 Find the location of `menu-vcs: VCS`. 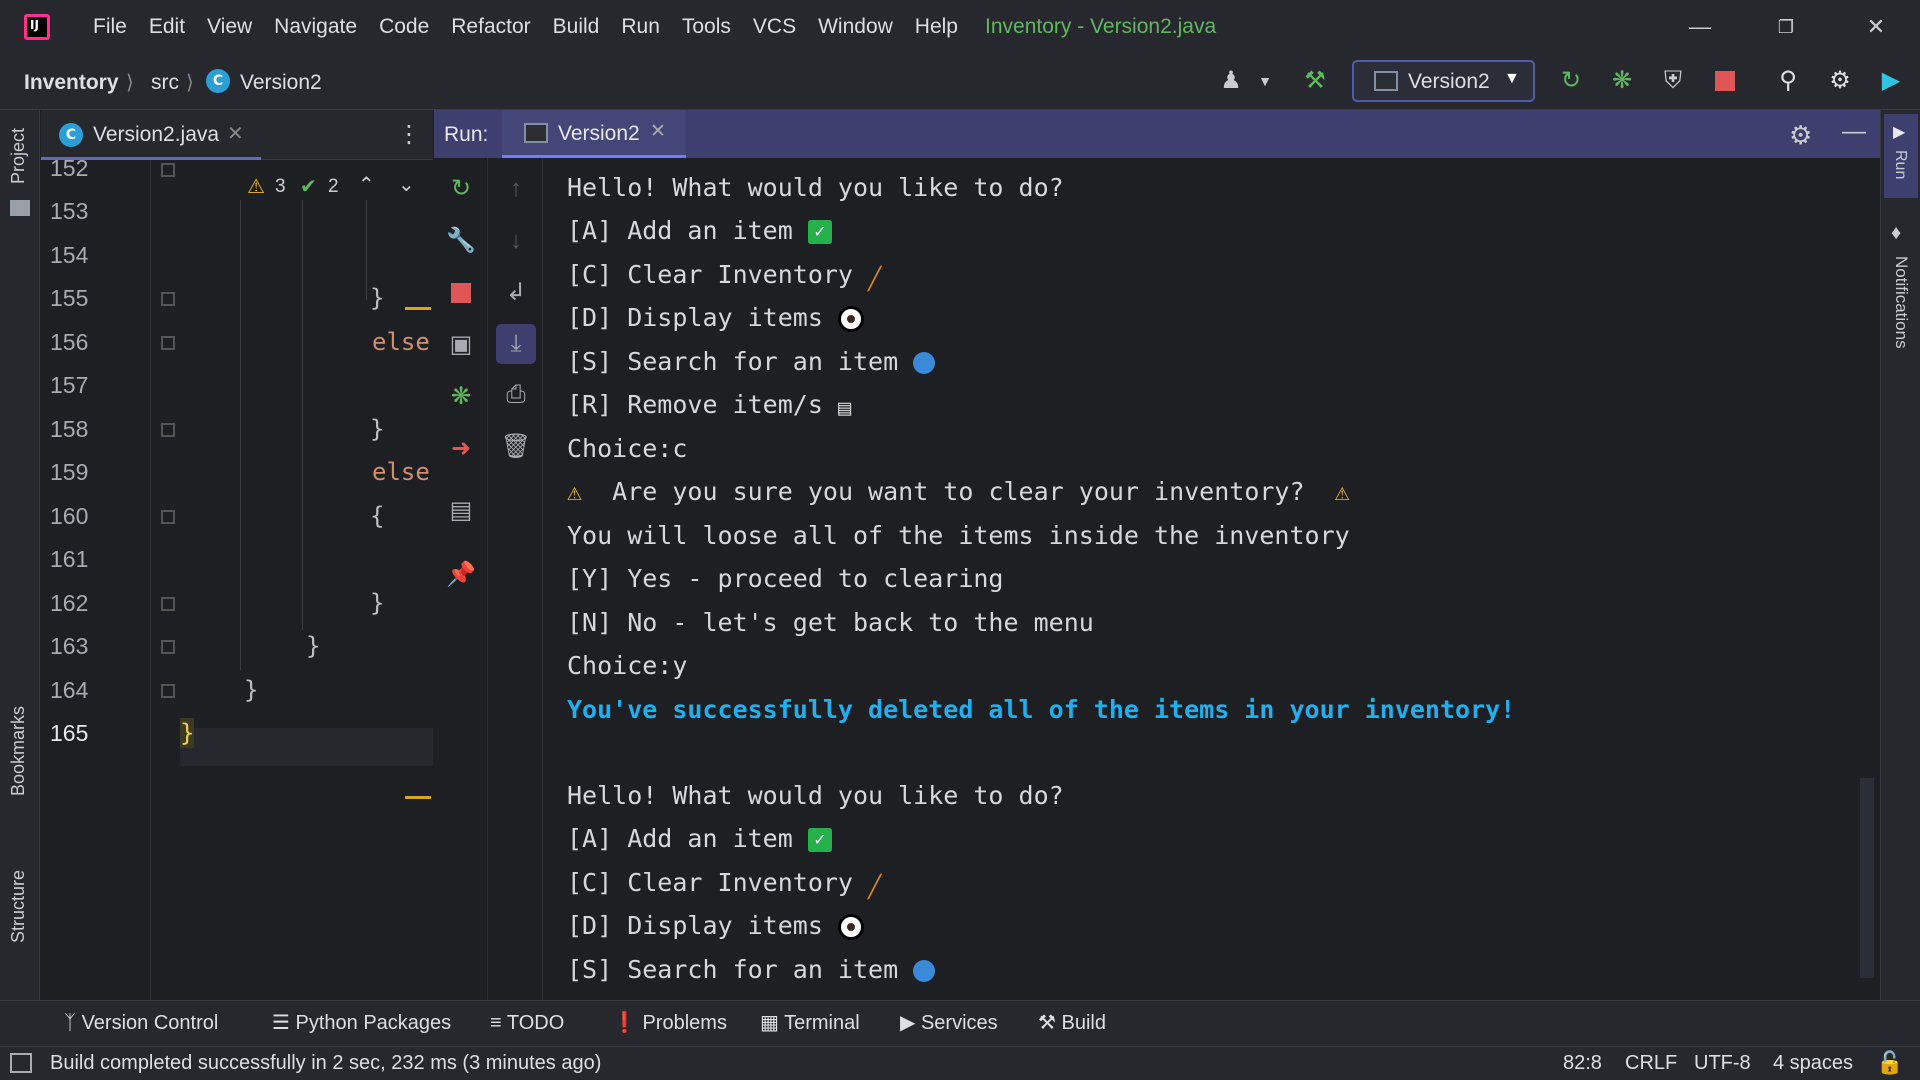

menu-vcs: VCS is located at coordinates (774, 27).